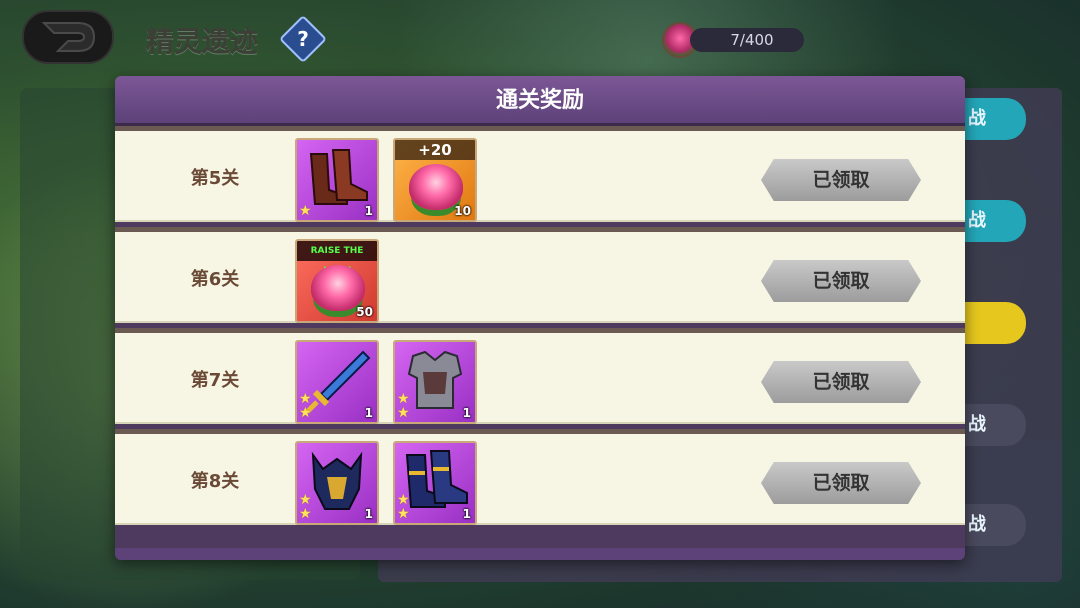 The image size is (1080, 608). What do you see at coordinates (540, 174) in the screenshot?
I see `reward-row-5: 第5关 ★ 1 +20 10 已领取` at bounding box center [540, 174].